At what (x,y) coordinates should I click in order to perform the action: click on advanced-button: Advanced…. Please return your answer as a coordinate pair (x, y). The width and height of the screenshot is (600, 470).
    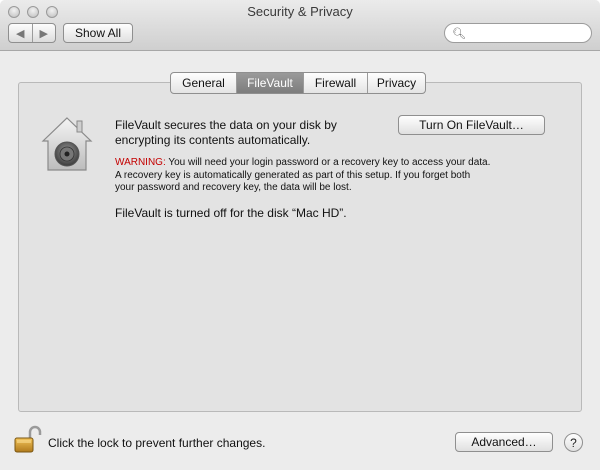
    Looking at the image, I should click on (504, 442).